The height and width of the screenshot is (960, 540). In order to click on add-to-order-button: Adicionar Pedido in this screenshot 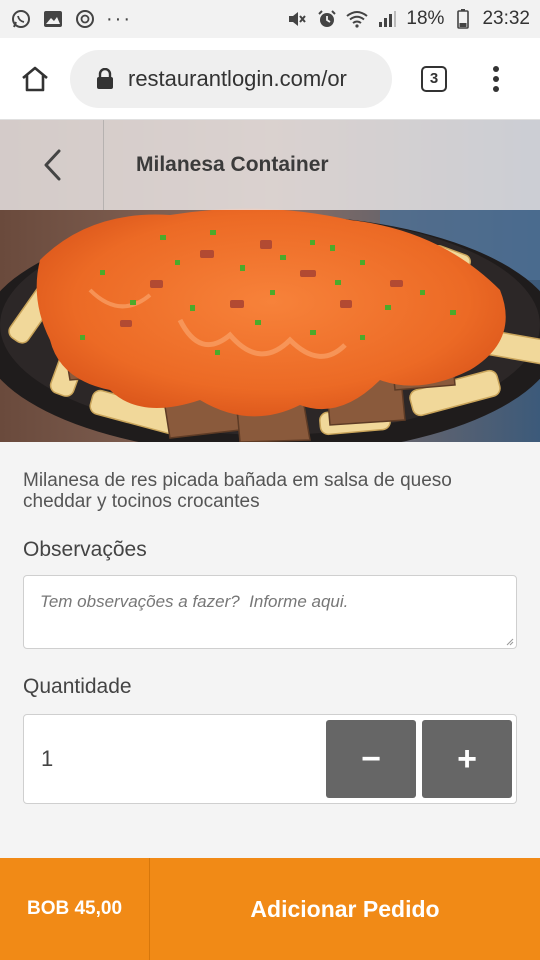, I will do `click(345, 909)`.